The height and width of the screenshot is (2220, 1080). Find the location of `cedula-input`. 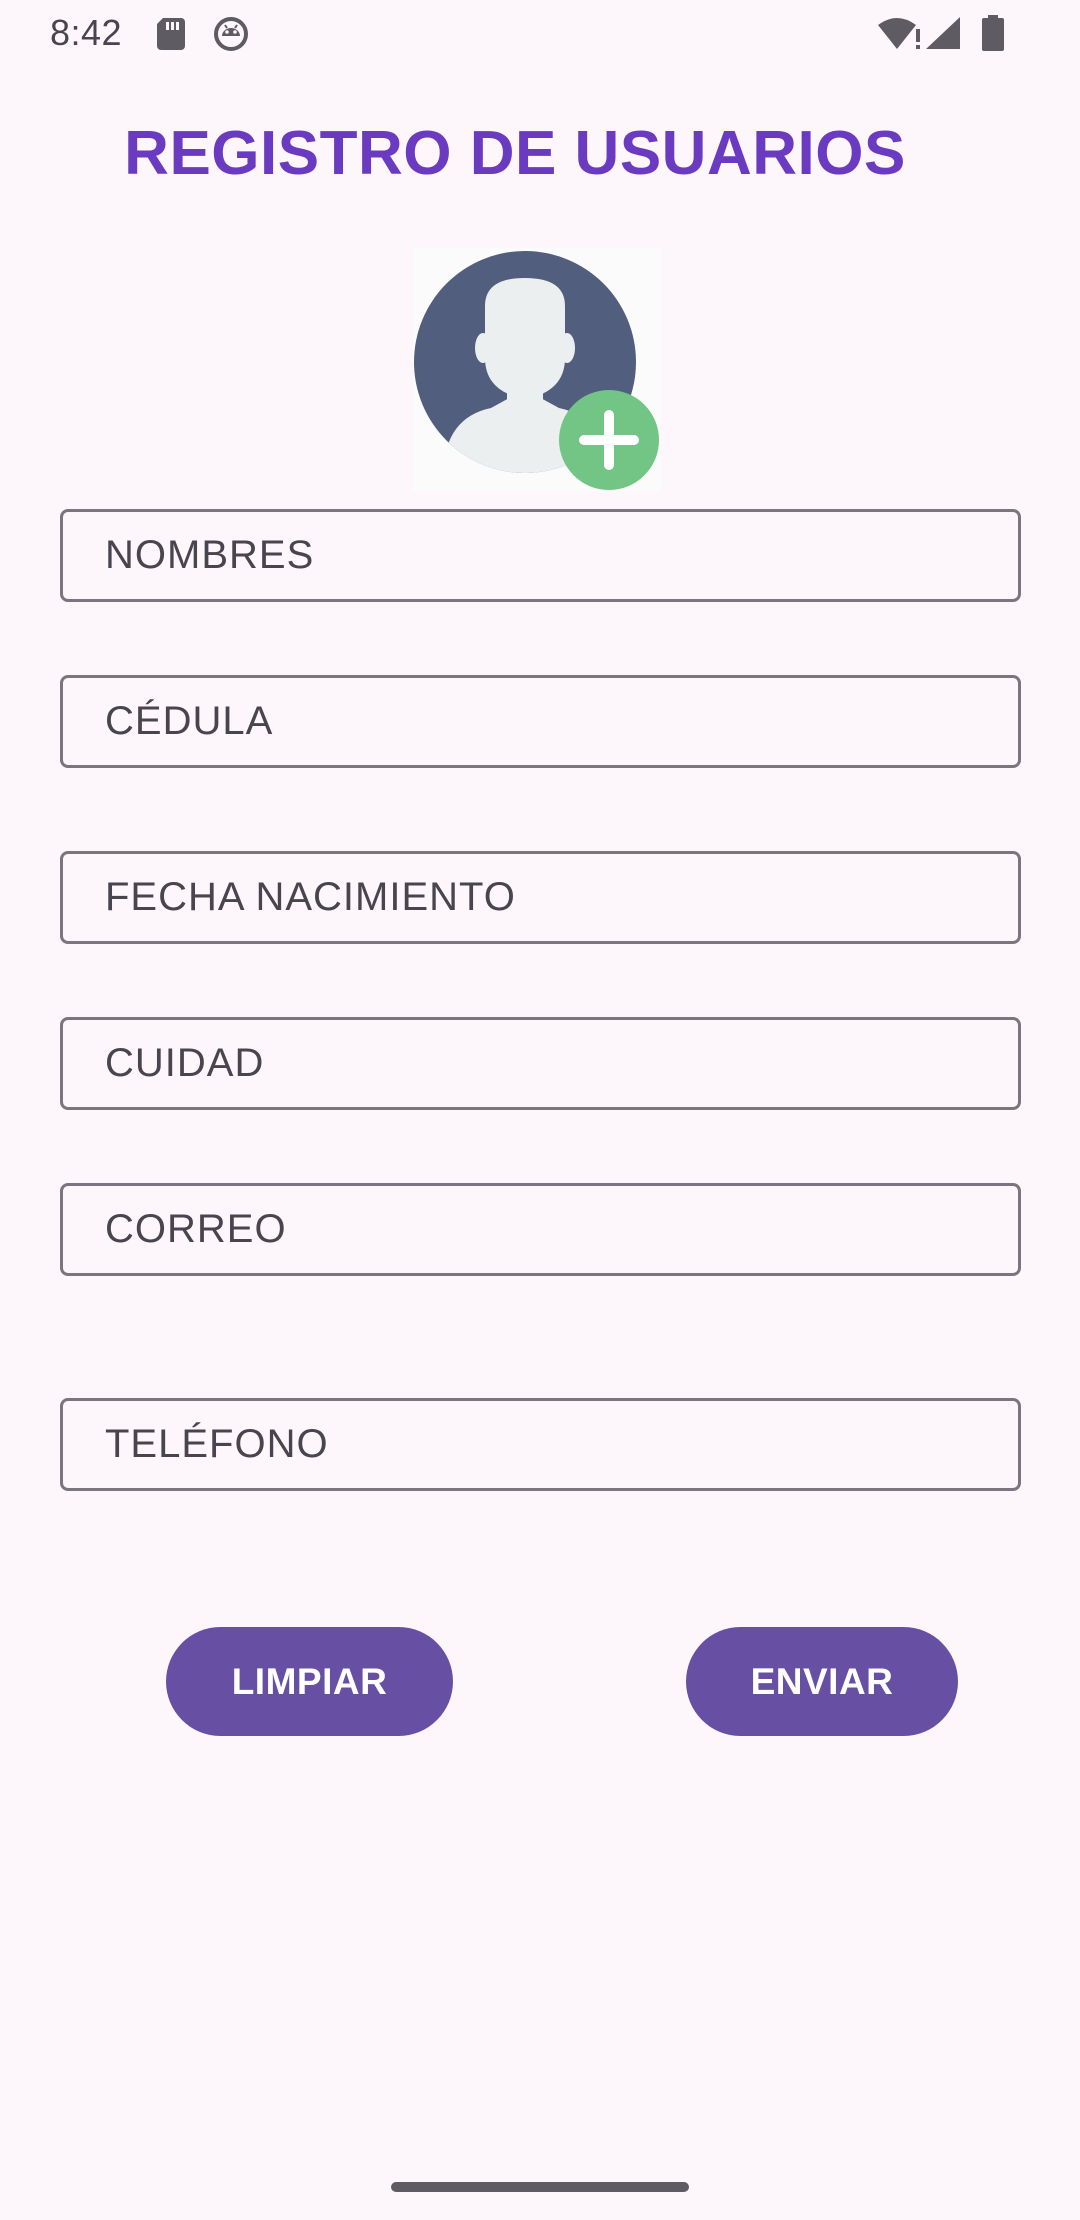

cedula-input is located at coordinates (540, 721).